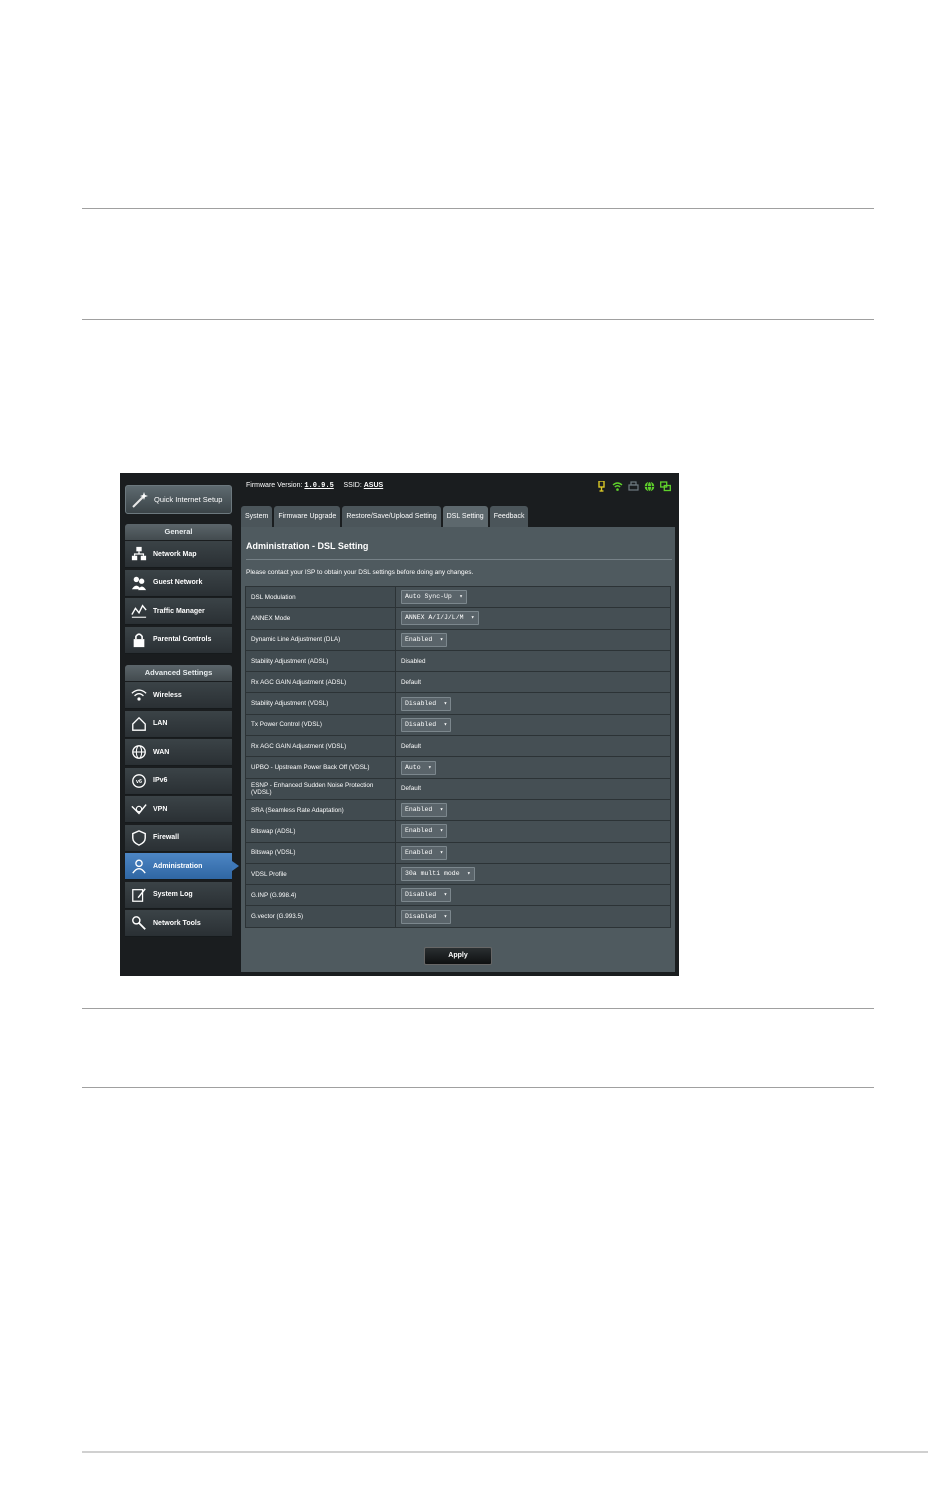  I want to click on sidebar-item-parental-controls: Parental Controls, so click(178, 640).